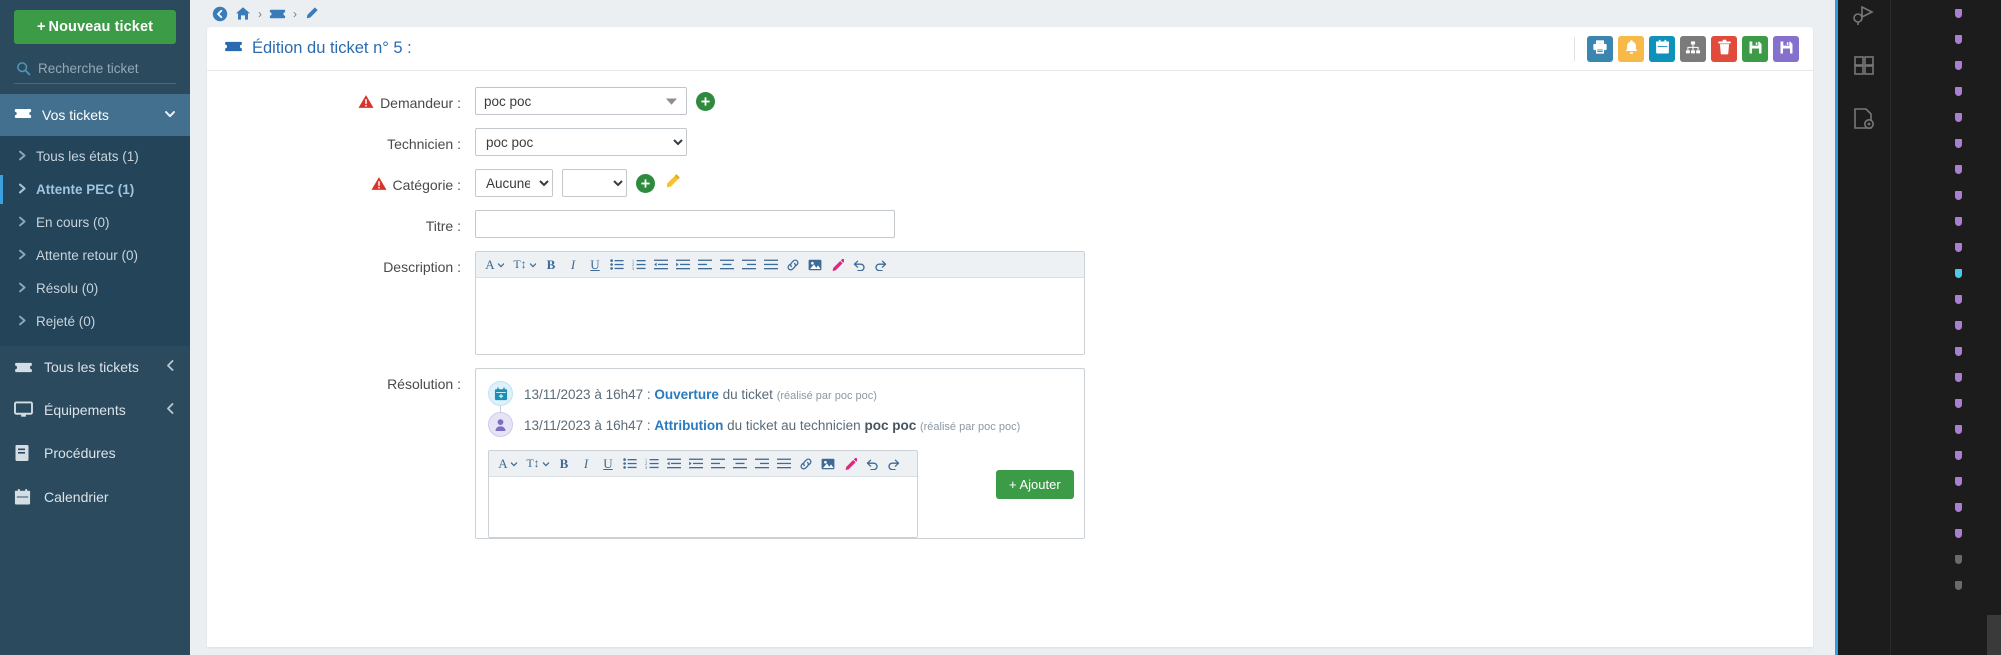 This screenshot has height=655, width=2001. Describe the element at coordinates (95, 27) in the screenshot. I see `new-ticket-button: + Nouveau ticket` at that location.